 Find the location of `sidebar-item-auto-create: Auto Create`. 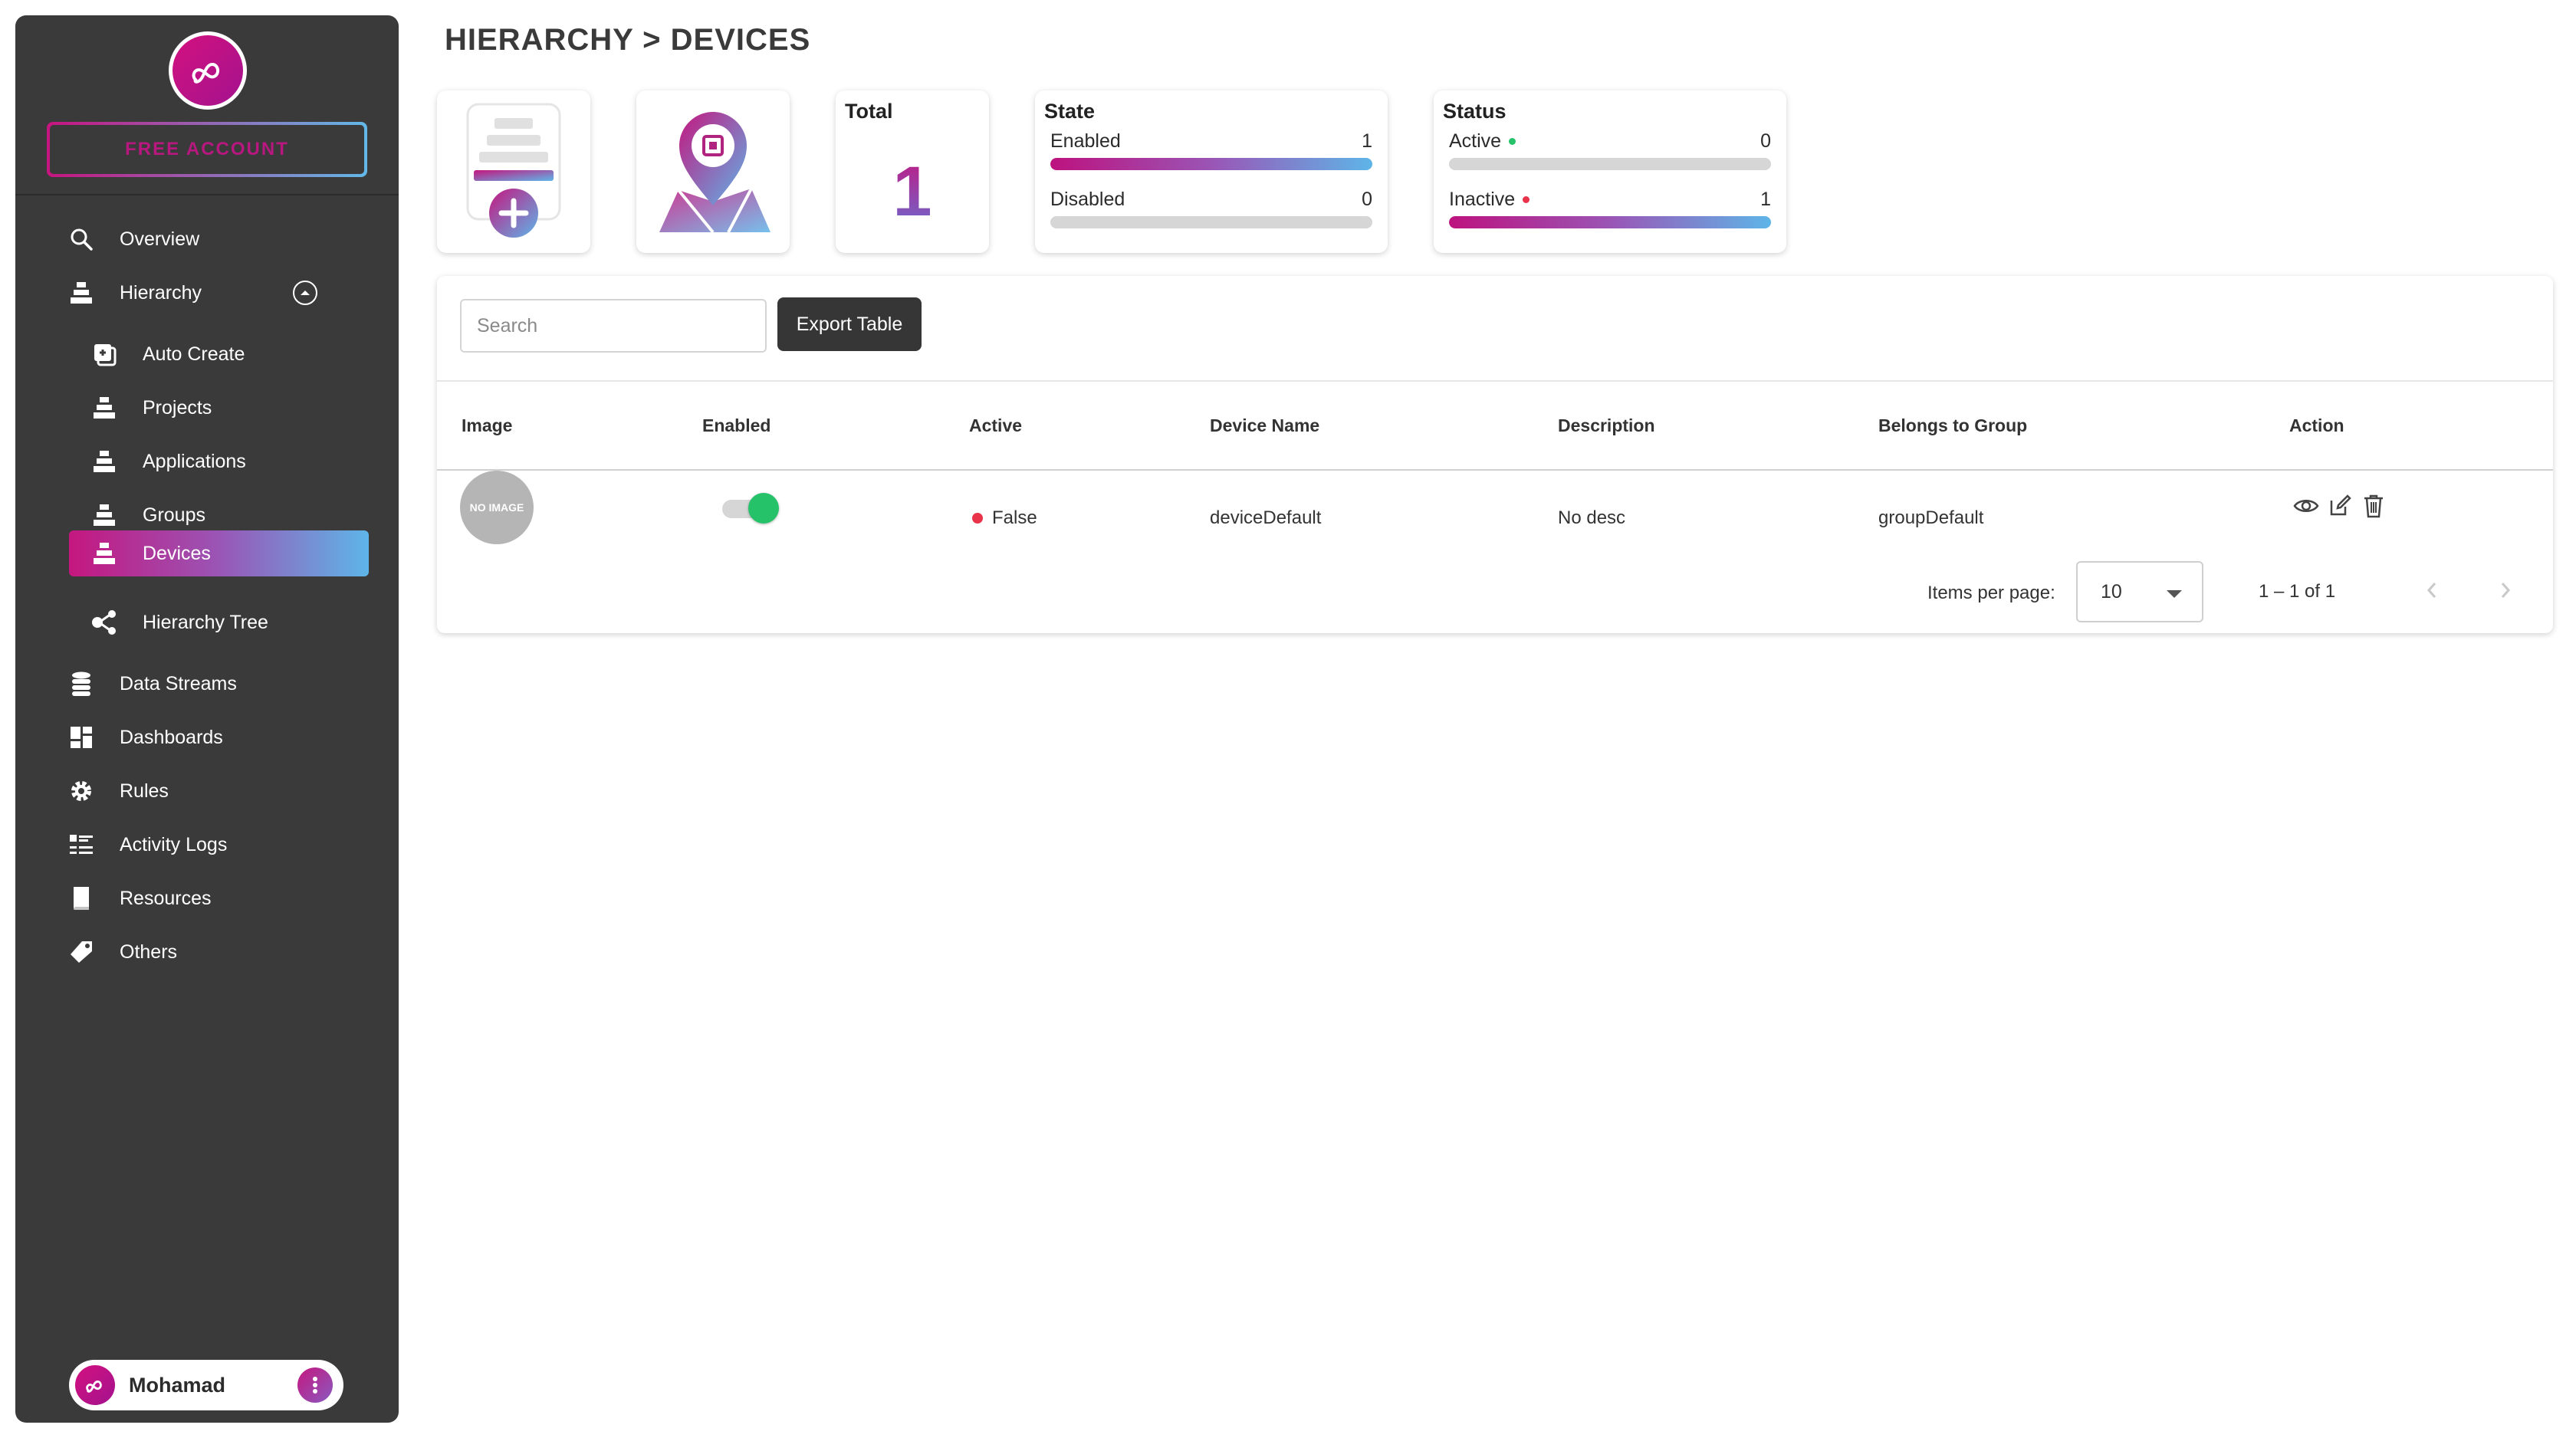

sidebar-item-auto-create: Auto Create is located at coordinates (207, 354).